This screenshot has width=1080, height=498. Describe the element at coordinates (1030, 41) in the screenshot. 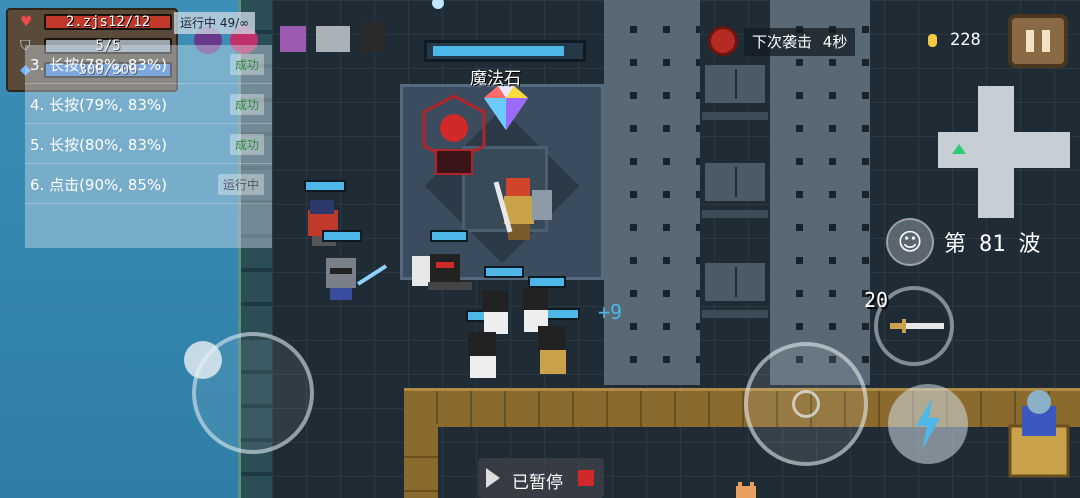

I see `pause-icon-bar-left` at that location.